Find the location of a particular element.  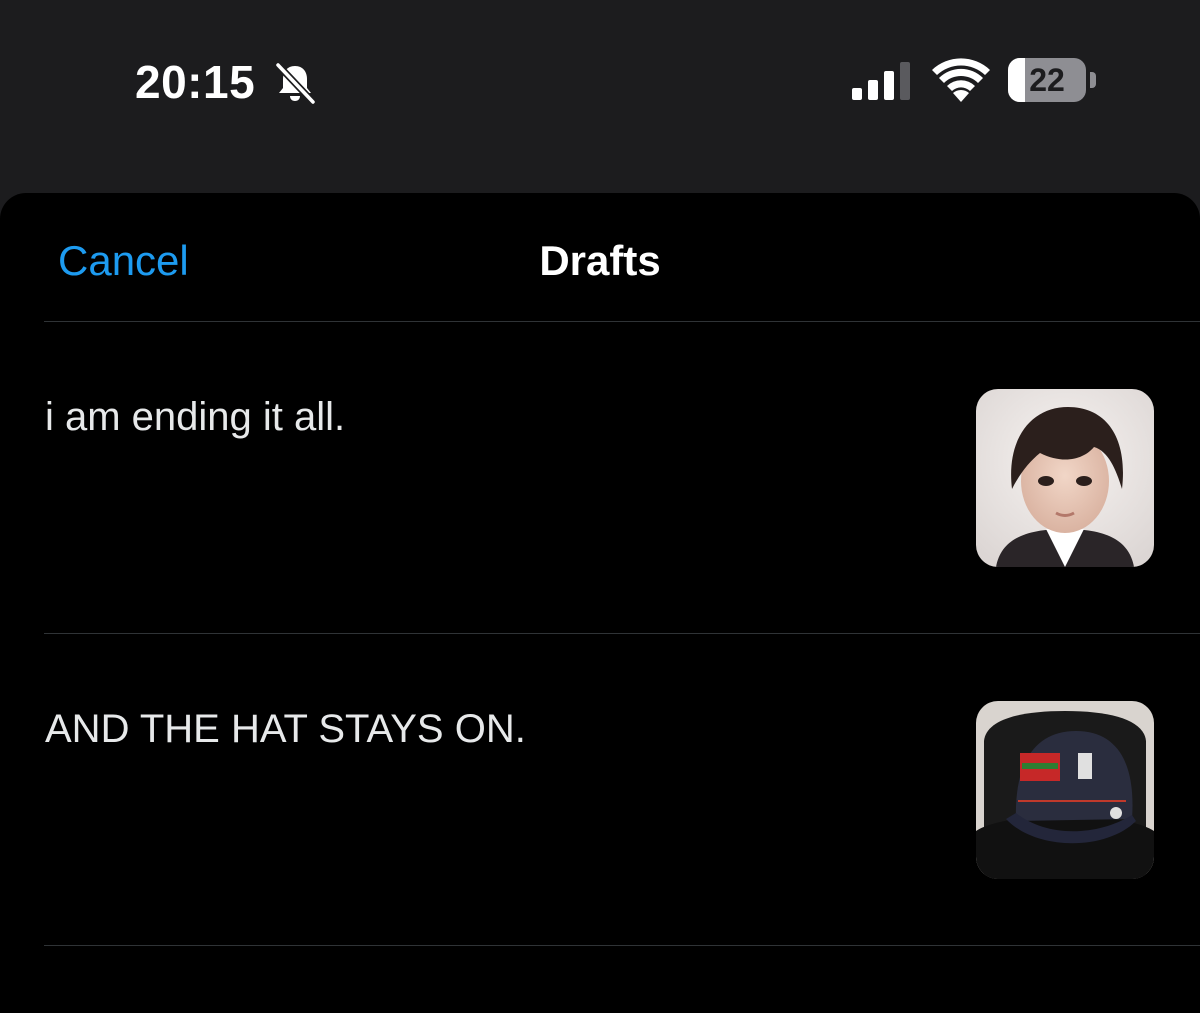

sheet-header: Drafts Cancel is located at coordinates (600, 257).